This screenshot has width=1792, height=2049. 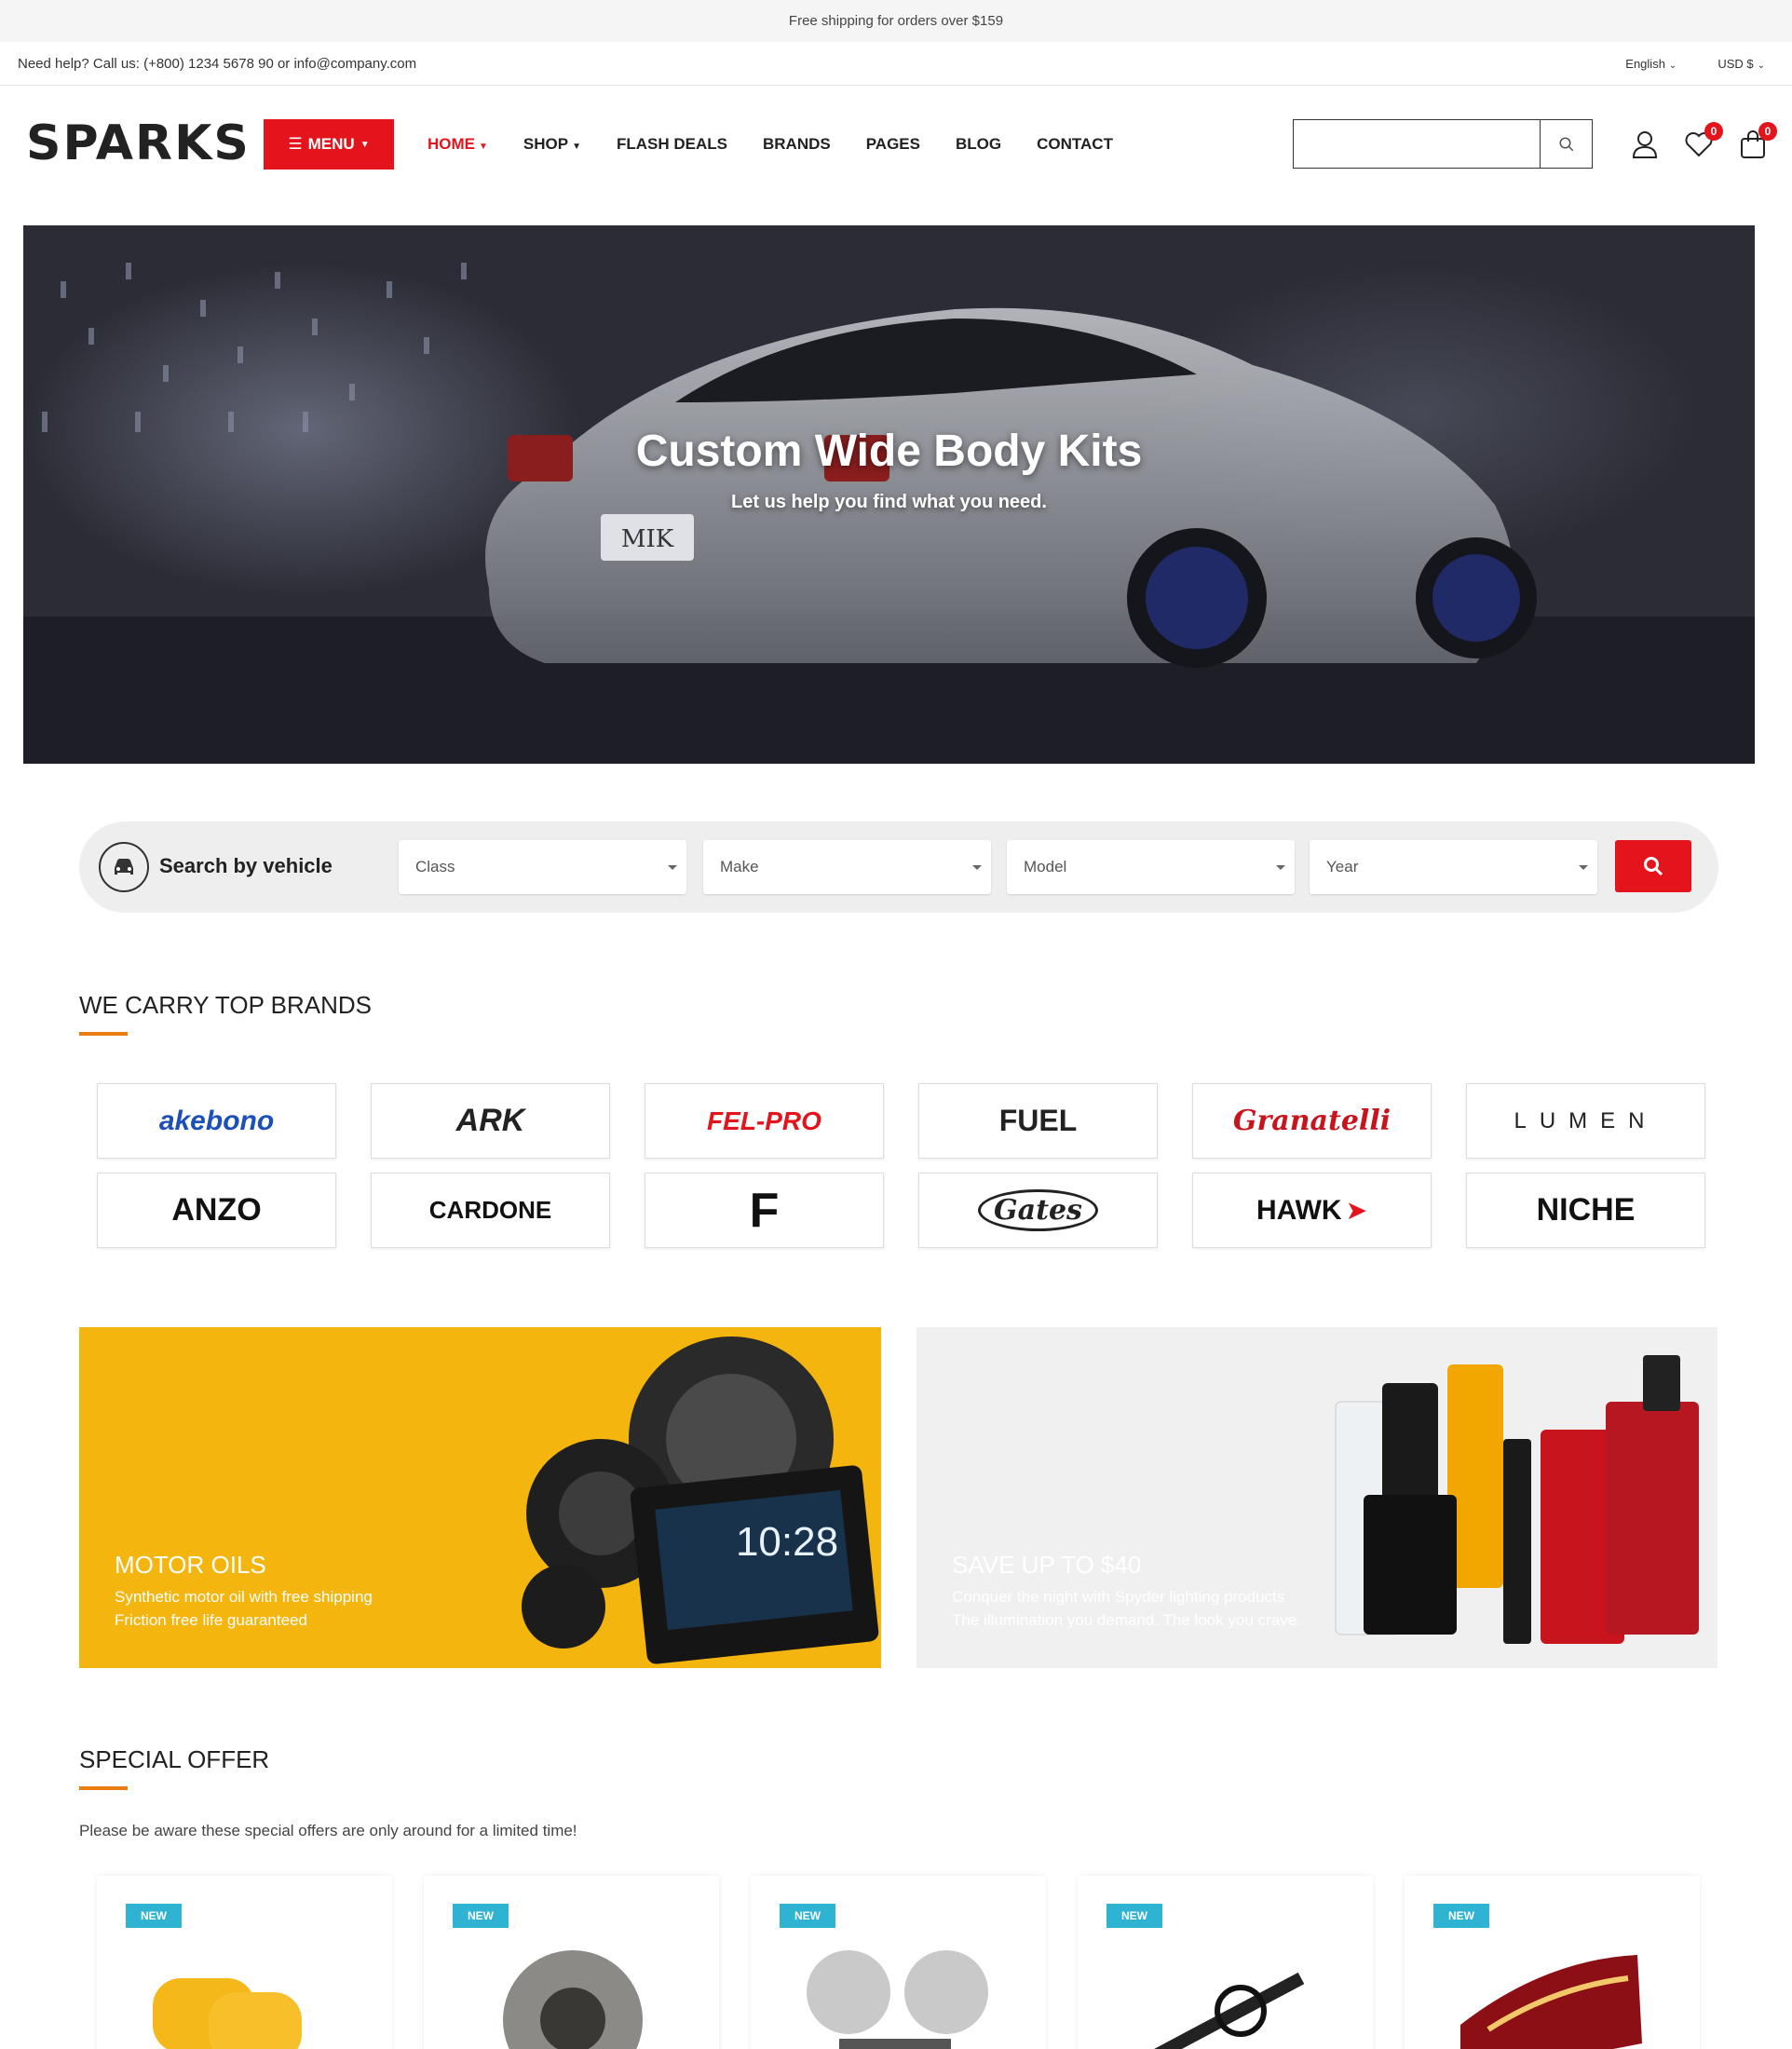 I want to click on banner-text: Synthetic motor oil with free shipping, so click(x=244, y=1597).